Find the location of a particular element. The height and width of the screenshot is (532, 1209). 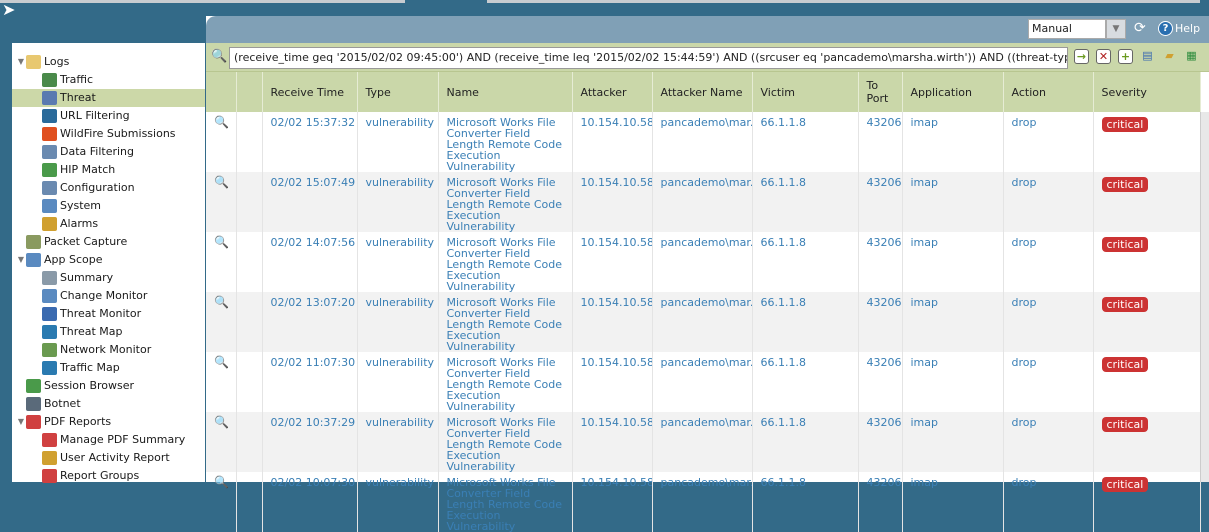

load-filter-icon: ▰ is located at coordinates (1169, 56).